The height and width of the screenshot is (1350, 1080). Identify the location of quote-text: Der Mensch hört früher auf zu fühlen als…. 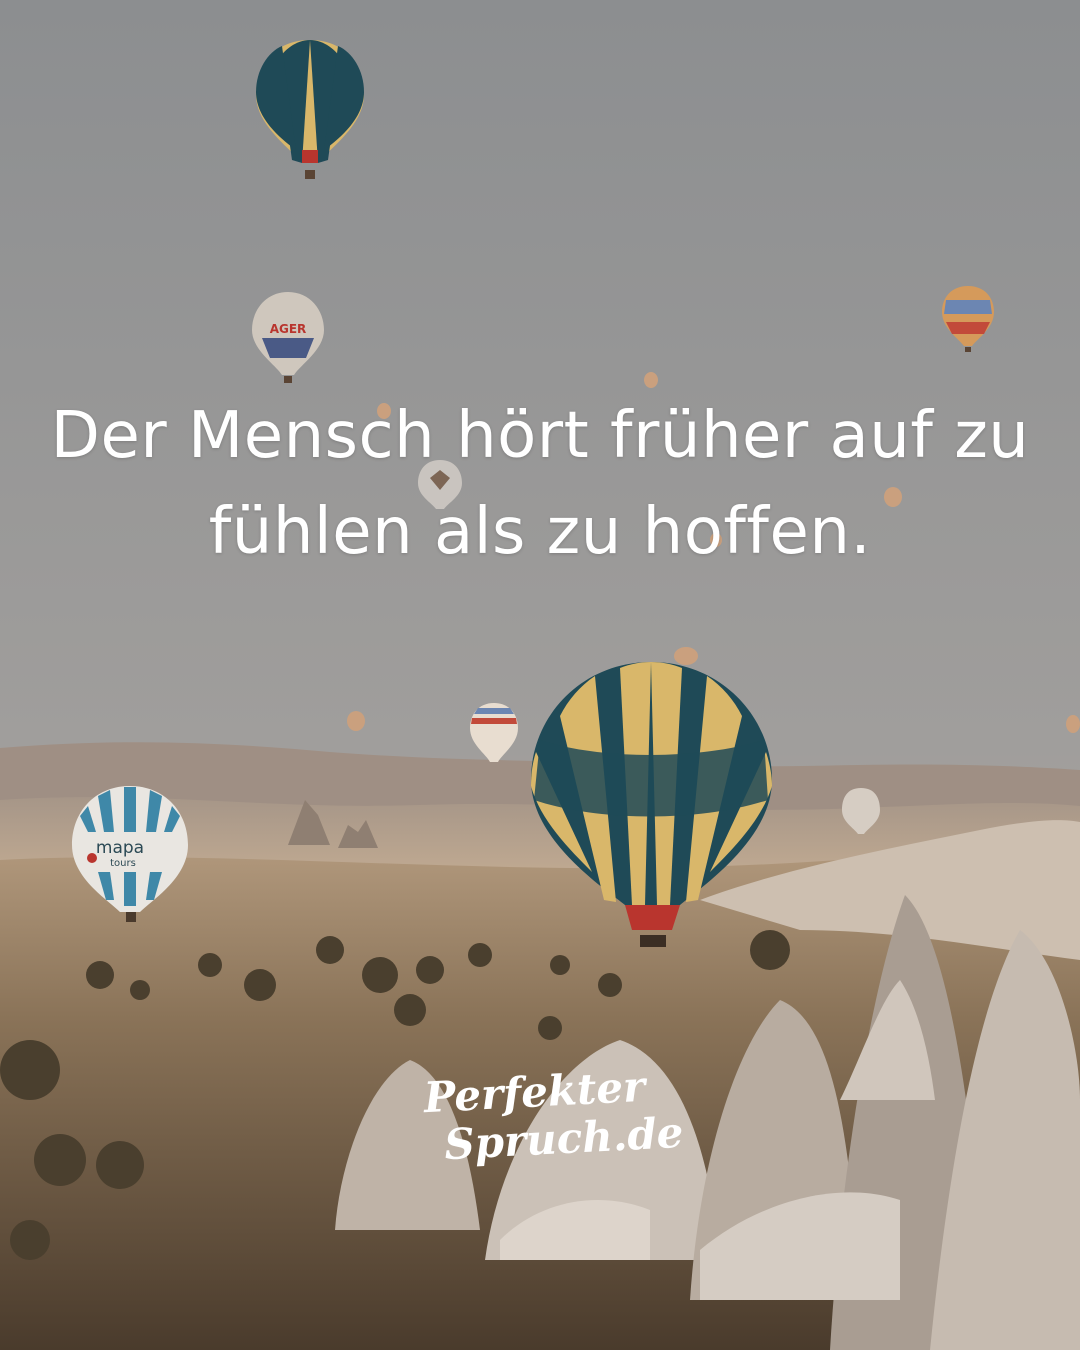
(540, 484).